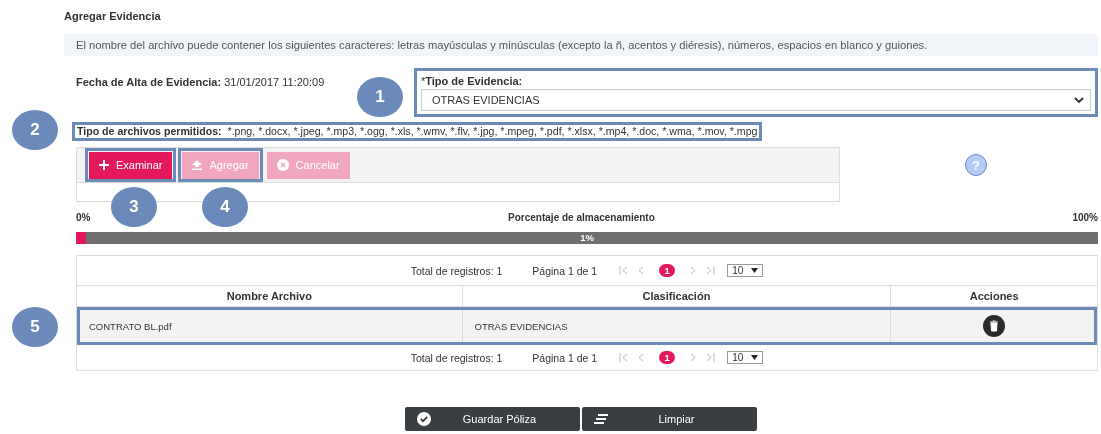 Image resolution: width=1101 pixels, height=434 pixels. What do you see at coordinates (270, 296) in the screenshot?
I see `column-header: Nombre Archivo` at bounding box center [270, 296].